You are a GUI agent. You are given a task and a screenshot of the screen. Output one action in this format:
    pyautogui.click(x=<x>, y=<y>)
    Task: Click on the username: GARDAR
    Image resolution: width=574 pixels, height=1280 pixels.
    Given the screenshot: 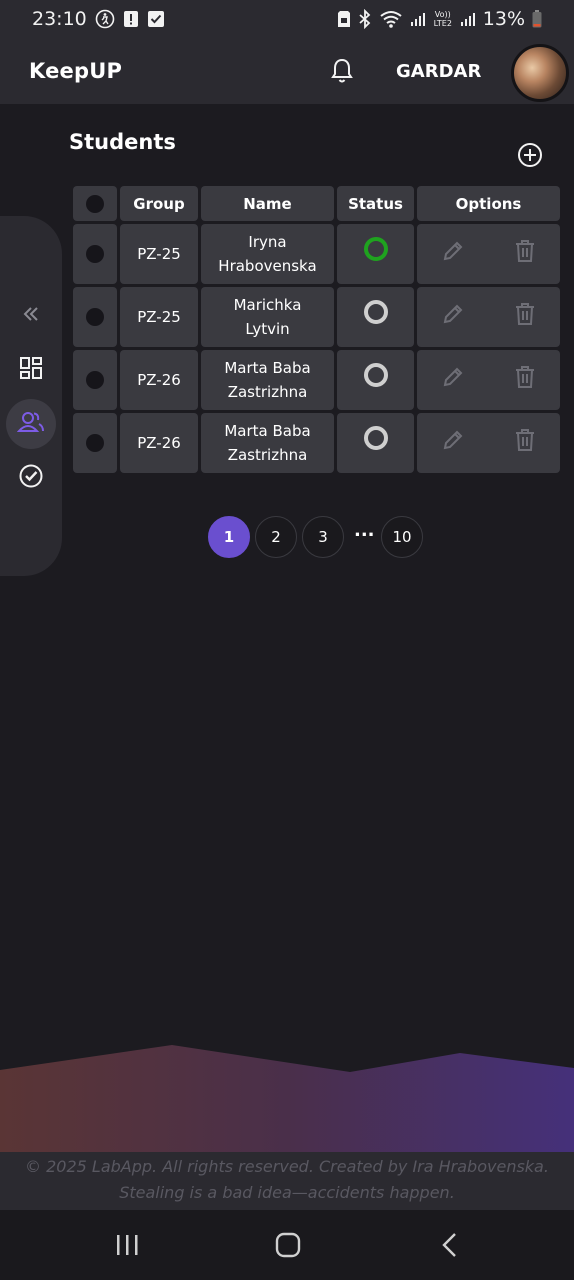 What is the action you would take?
    pyautogui.click(x=438, y=71)
    